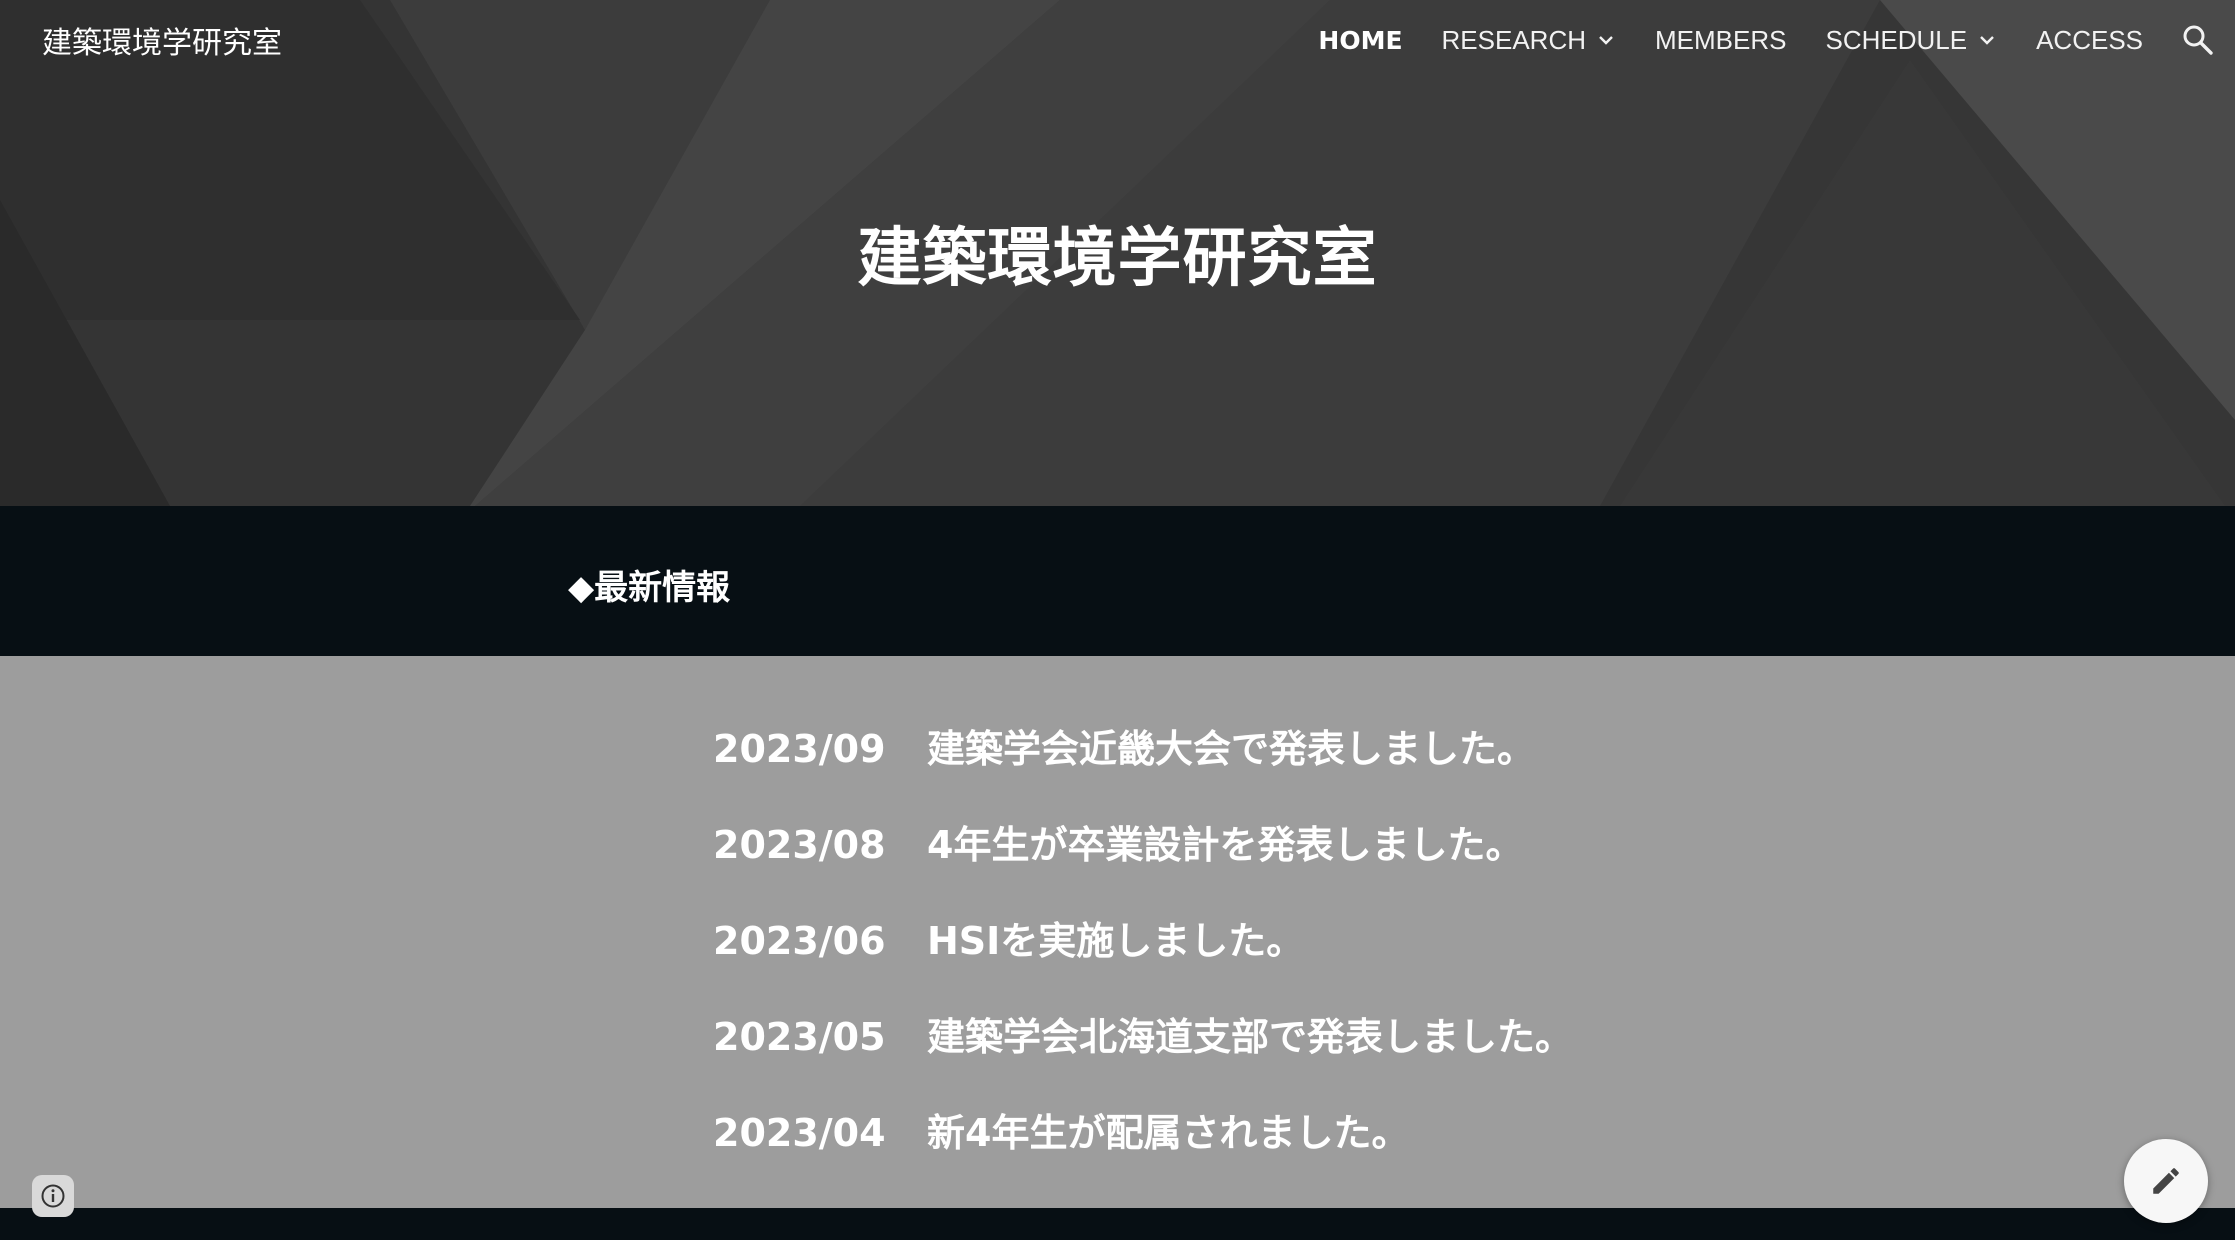 The image size is (2235, 1240). Describe the element at coordinates (1250, 1037) in the screenshot. I see `news-text: 建築学会北海道支部で発表しました。` at that location.